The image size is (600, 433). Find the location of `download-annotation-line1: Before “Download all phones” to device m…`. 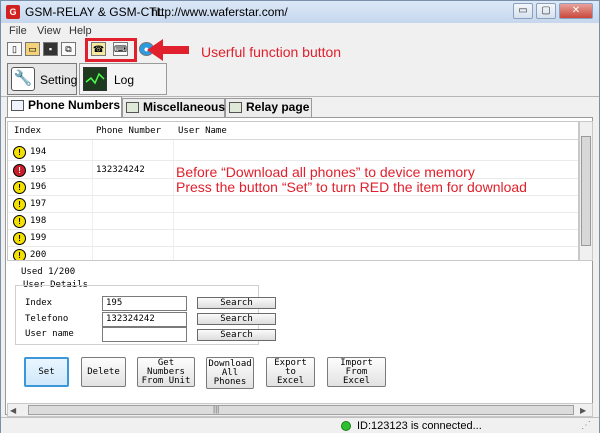

download-annotation-line1: Before “Download all phones” to device m… is located at coordinates (325, 172).